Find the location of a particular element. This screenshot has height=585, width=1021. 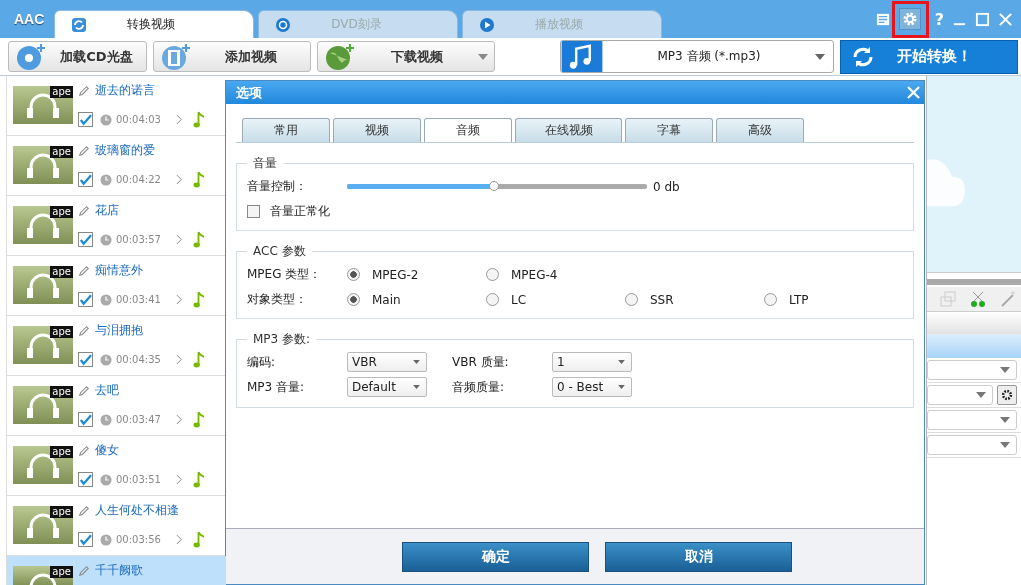

options-tab: 字幕 is located at coordinates (669, 130).